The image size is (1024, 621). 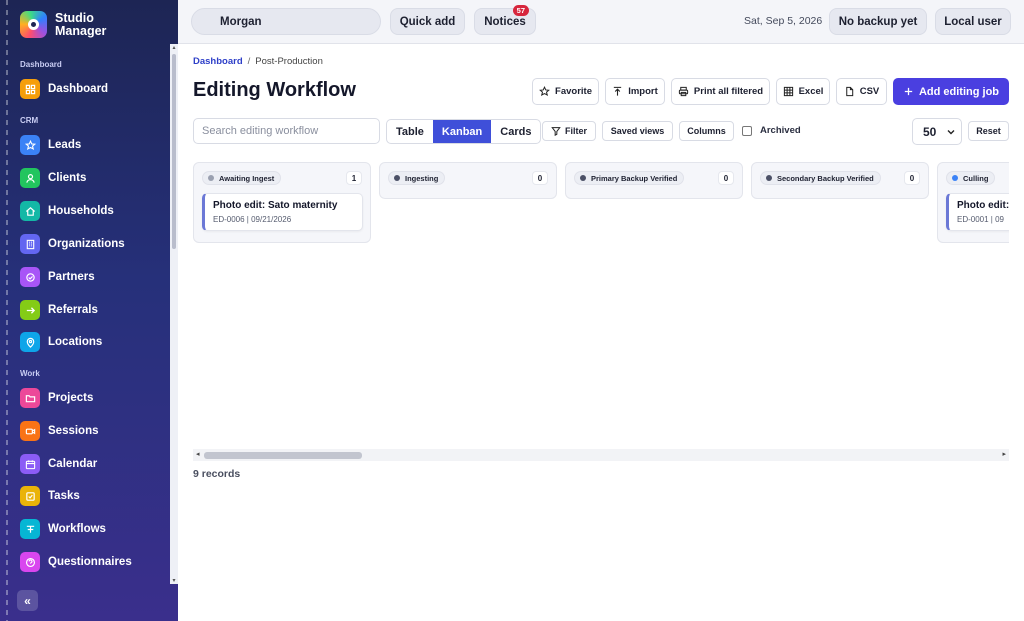 What do you see at coordinates (73, 431) in the screenshot?
I see `sidebar-item-label: Sessions` at bounding box center [73, 431].